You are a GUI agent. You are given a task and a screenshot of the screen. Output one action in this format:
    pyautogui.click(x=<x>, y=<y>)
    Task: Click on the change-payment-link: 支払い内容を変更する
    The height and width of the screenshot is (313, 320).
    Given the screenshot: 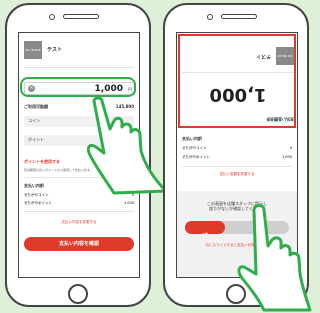 What is the action you would take?
    pyautogui.click(x=79, y=222)
    